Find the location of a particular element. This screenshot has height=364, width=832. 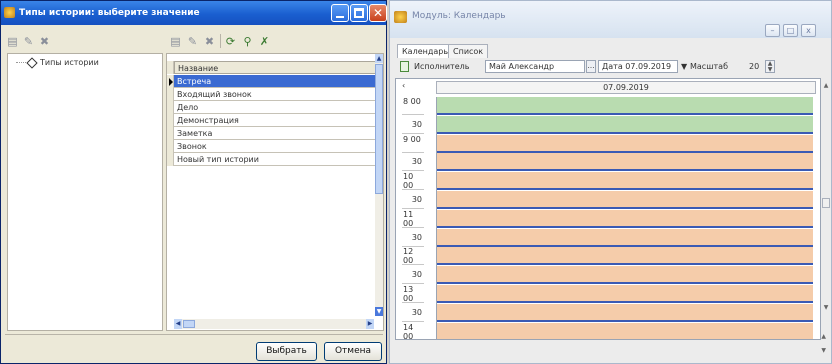

grid-row: Звонок is located at coordinates (275, 146).